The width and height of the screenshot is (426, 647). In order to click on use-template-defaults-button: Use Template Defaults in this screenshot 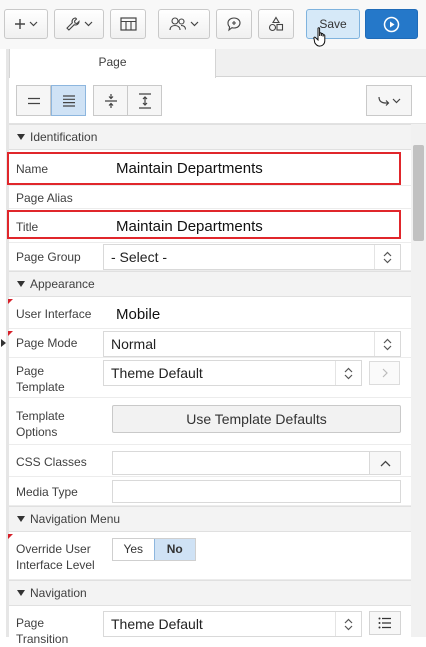, I will do `click(256, 419)`.